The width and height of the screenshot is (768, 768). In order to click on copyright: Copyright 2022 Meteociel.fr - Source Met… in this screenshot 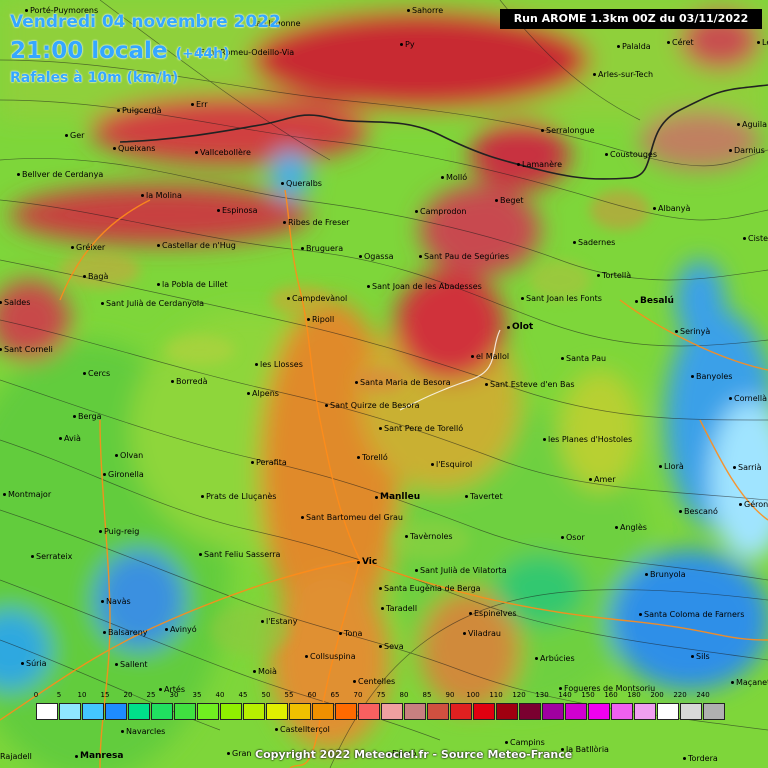, I will do `click(414, 754)`.